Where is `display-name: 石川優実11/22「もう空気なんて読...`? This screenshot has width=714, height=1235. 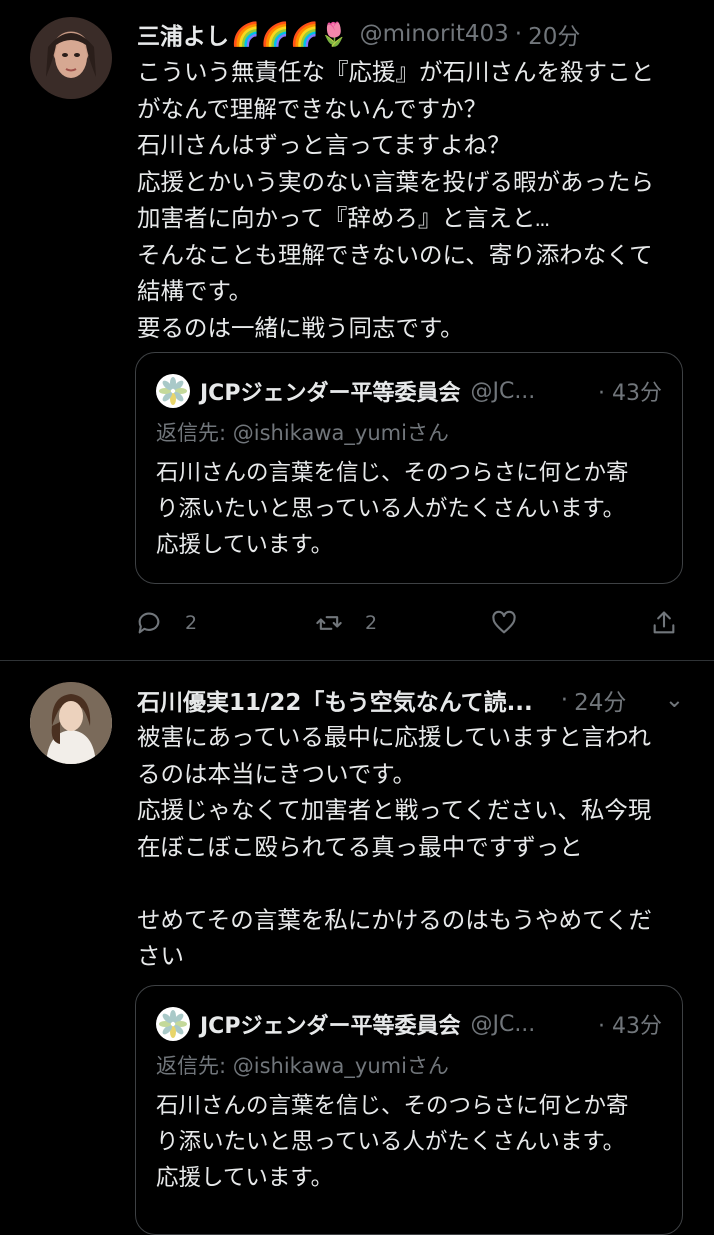
display-name: 石川優実11/22「もう空気なんて読... is located at coordinates (335, 700).